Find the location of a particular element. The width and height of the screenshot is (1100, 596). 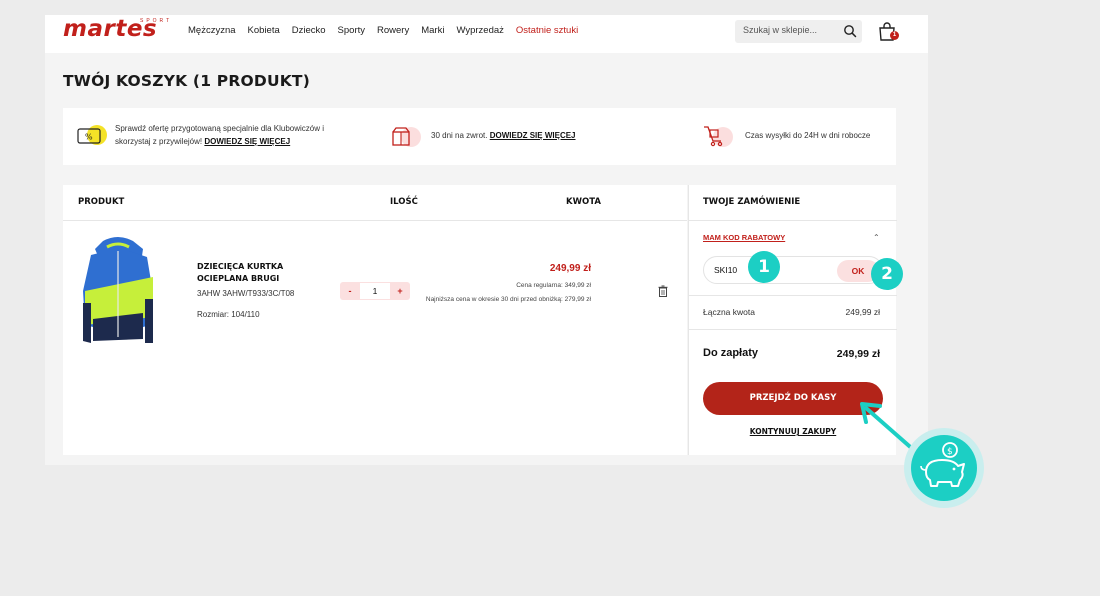

nav-item-sale: Wyprzedaż is located at coordinates (479, 30).